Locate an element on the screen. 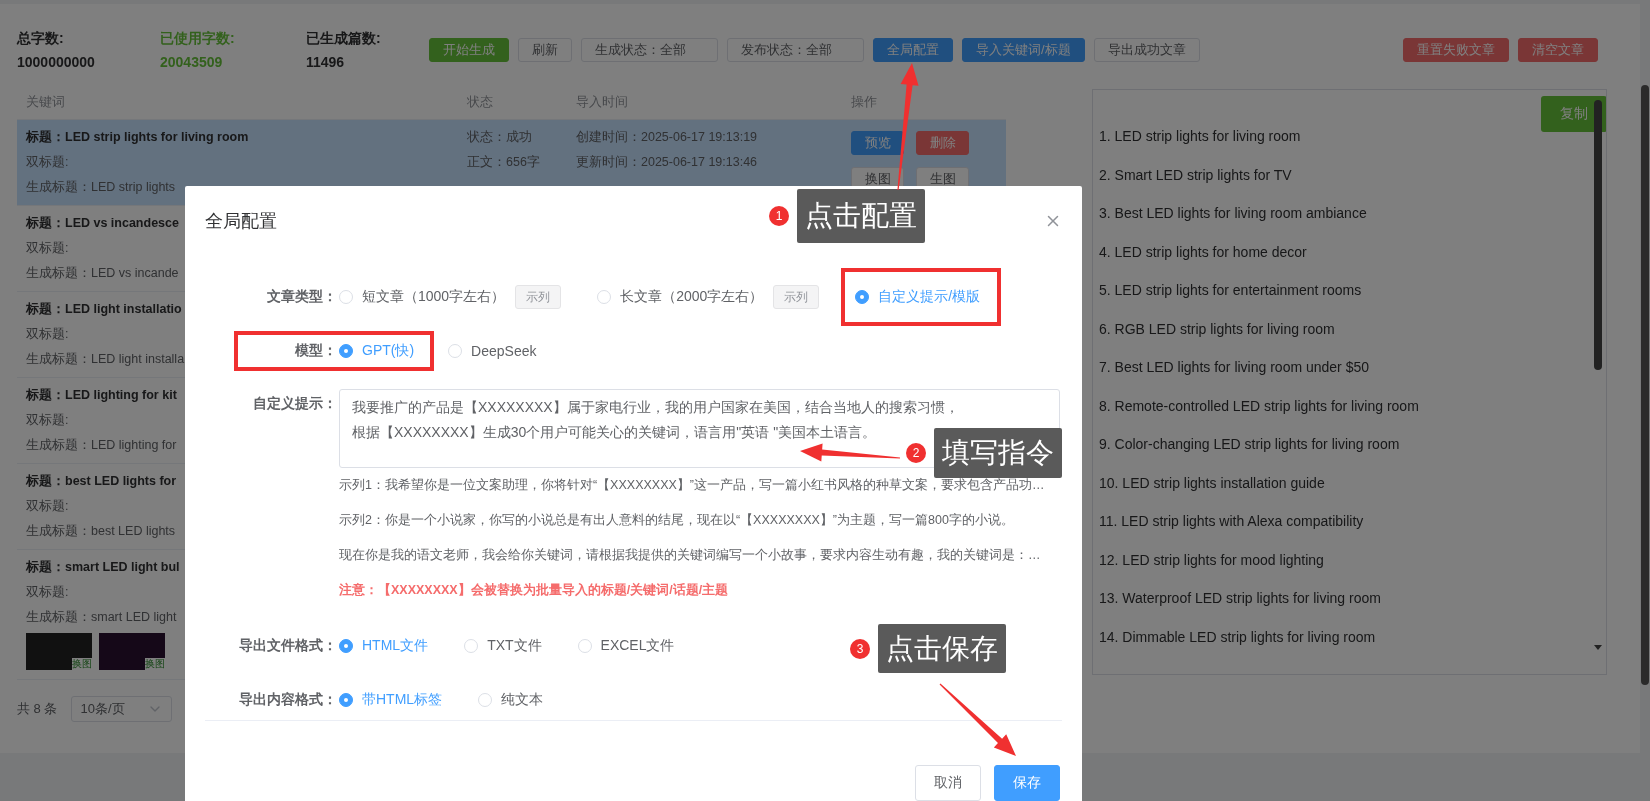  time-text: 创建时间：2025-06-17 19:13:19 is located at coordinates (667, 137).